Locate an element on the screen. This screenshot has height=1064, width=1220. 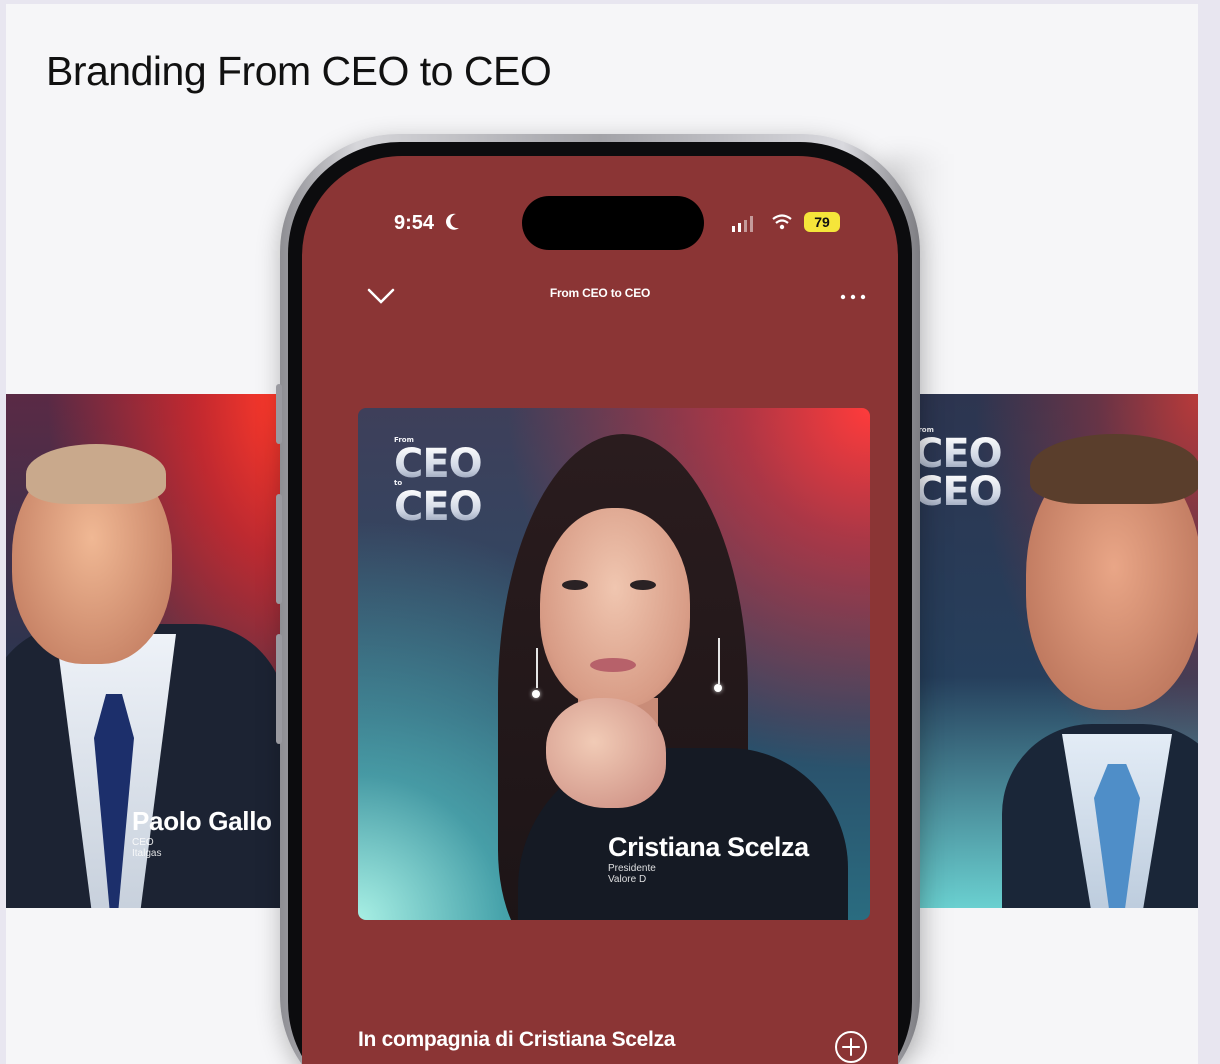
left-name-block: Paolo Gallo CEO Italgas is located at coordinates (202, 832).